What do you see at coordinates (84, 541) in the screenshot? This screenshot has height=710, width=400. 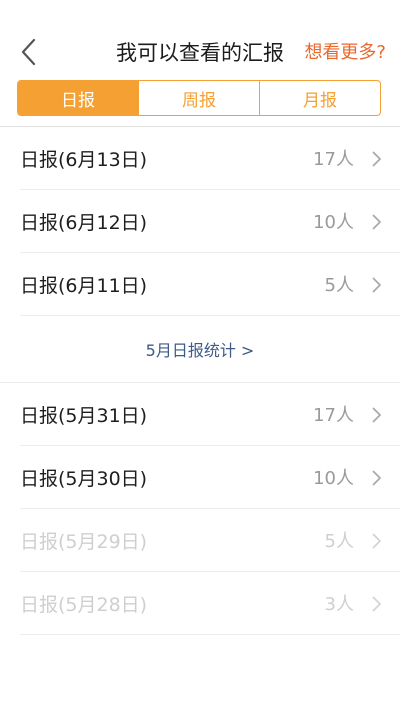 I see `report-label: 日报(5月29日)` at bounding box center [84, 541].